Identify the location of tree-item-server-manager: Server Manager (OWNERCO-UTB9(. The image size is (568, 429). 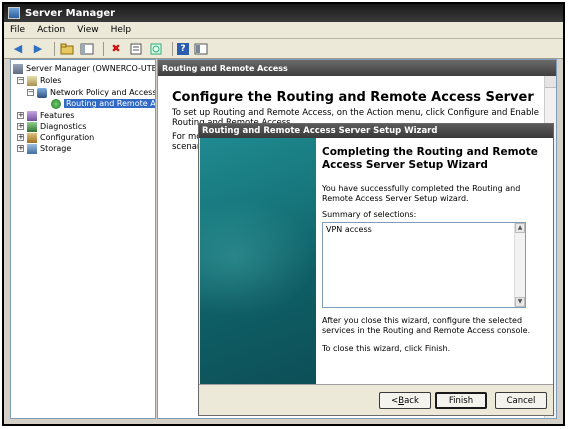
(84, 68).